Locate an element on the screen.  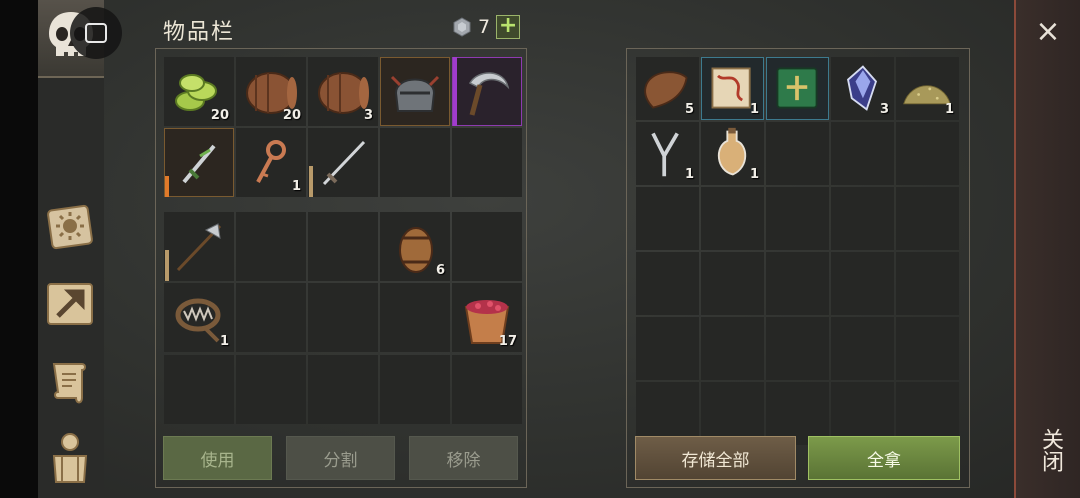
split-button: 分割 is located at coordinates (340, 458).